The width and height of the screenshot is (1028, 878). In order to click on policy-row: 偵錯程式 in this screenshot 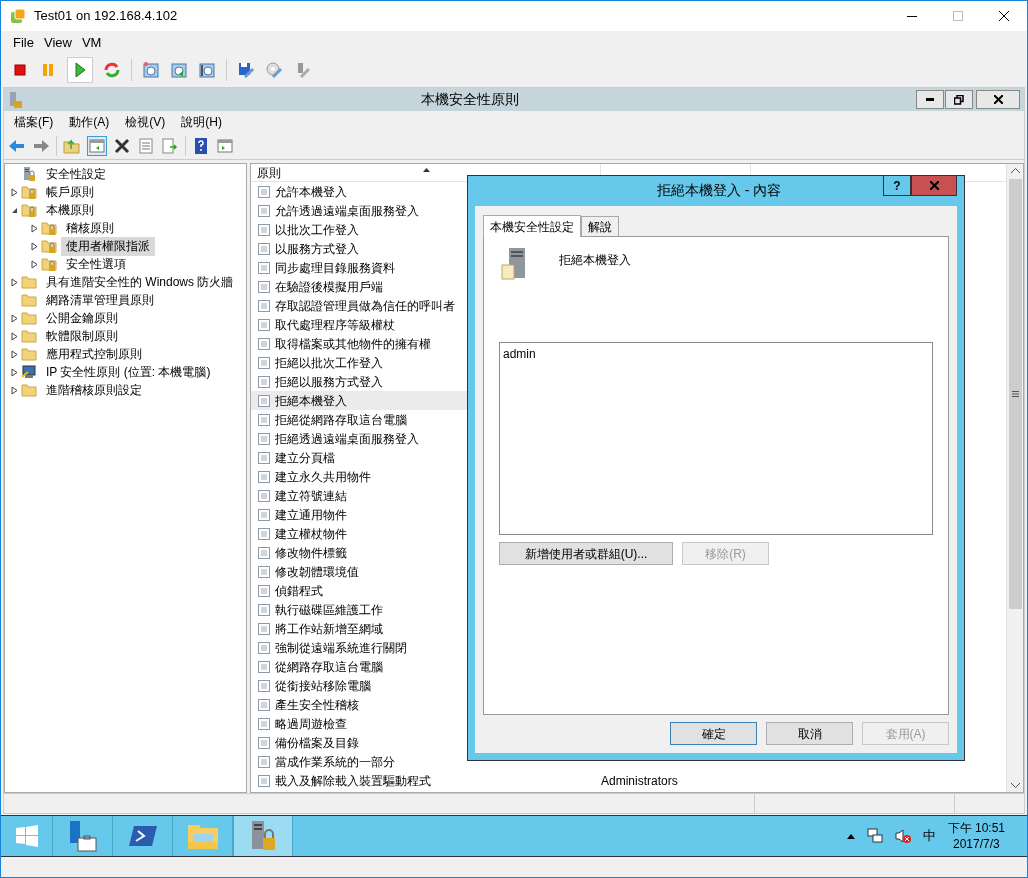, I will do `click(359, 590)`.